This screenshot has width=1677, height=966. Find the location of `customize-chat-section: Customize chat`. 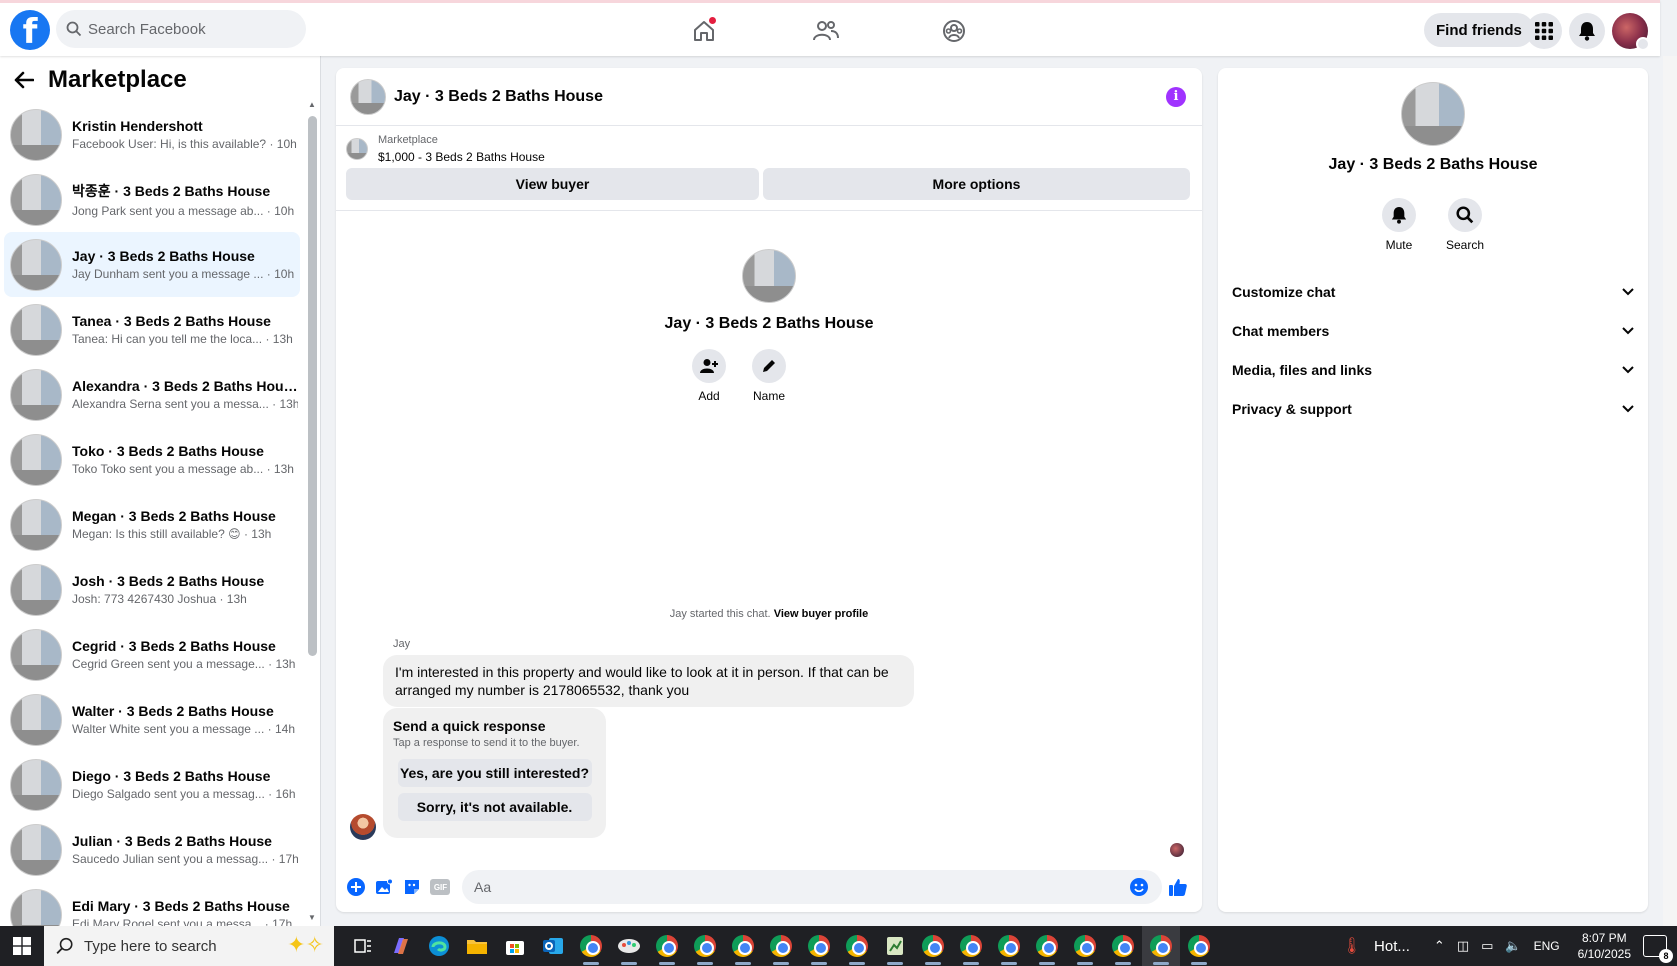

customize-chat-section: Customize chat is located at coordinates (1433, 291).